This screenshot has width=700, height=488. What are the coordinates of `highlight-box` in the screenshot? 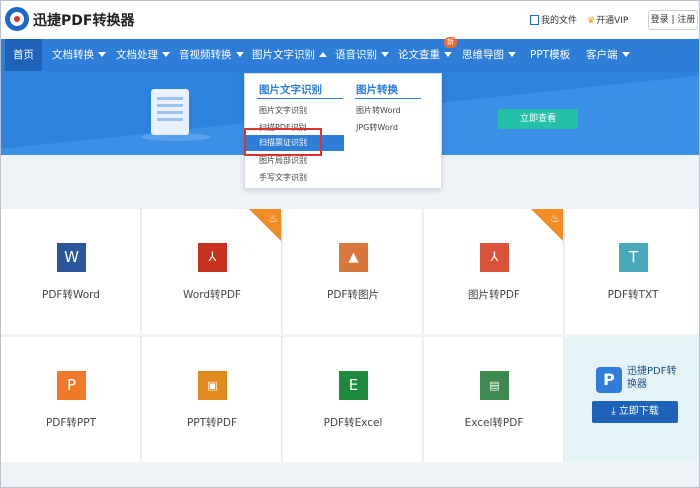 It's located at (283, 142).